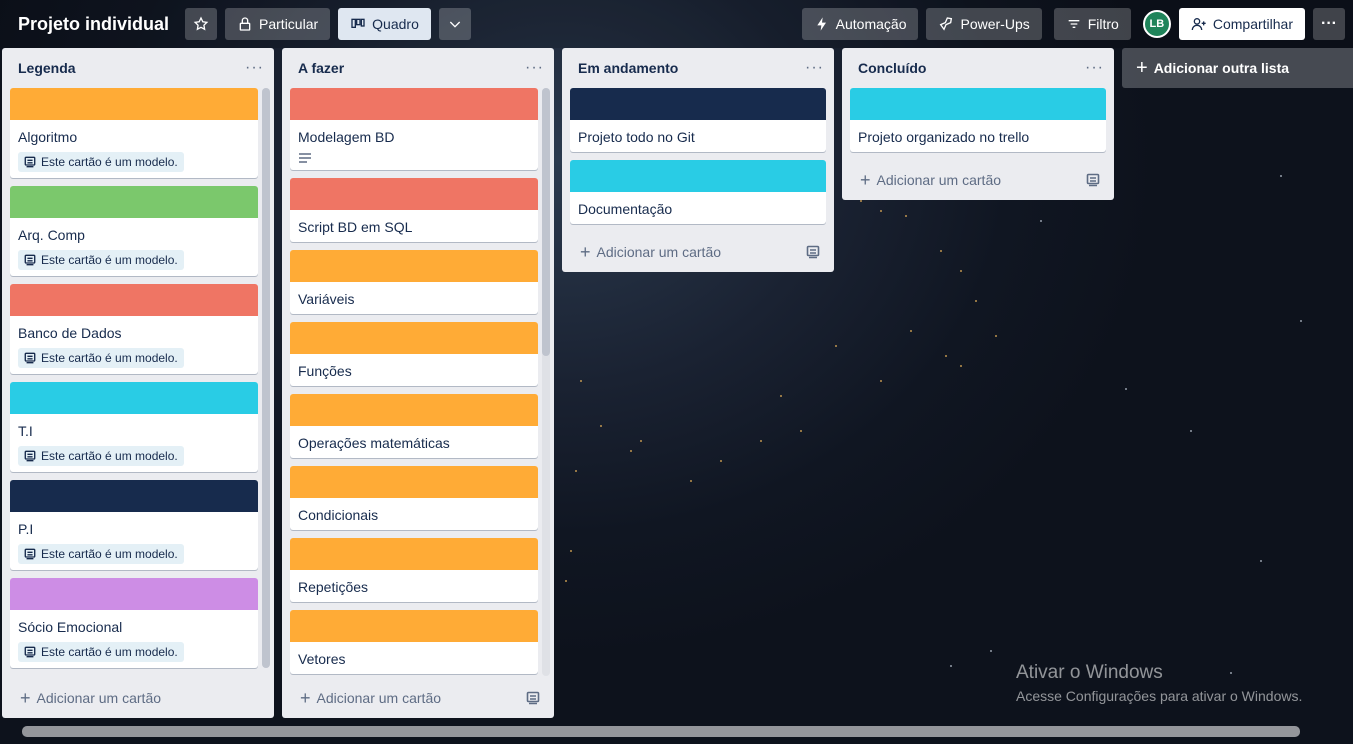 The image size is (1353, 744). What do you see at coordinates (414, 129) in the screenshot?
I see `card: Modelagem BD` at bounding box center [414, 129].